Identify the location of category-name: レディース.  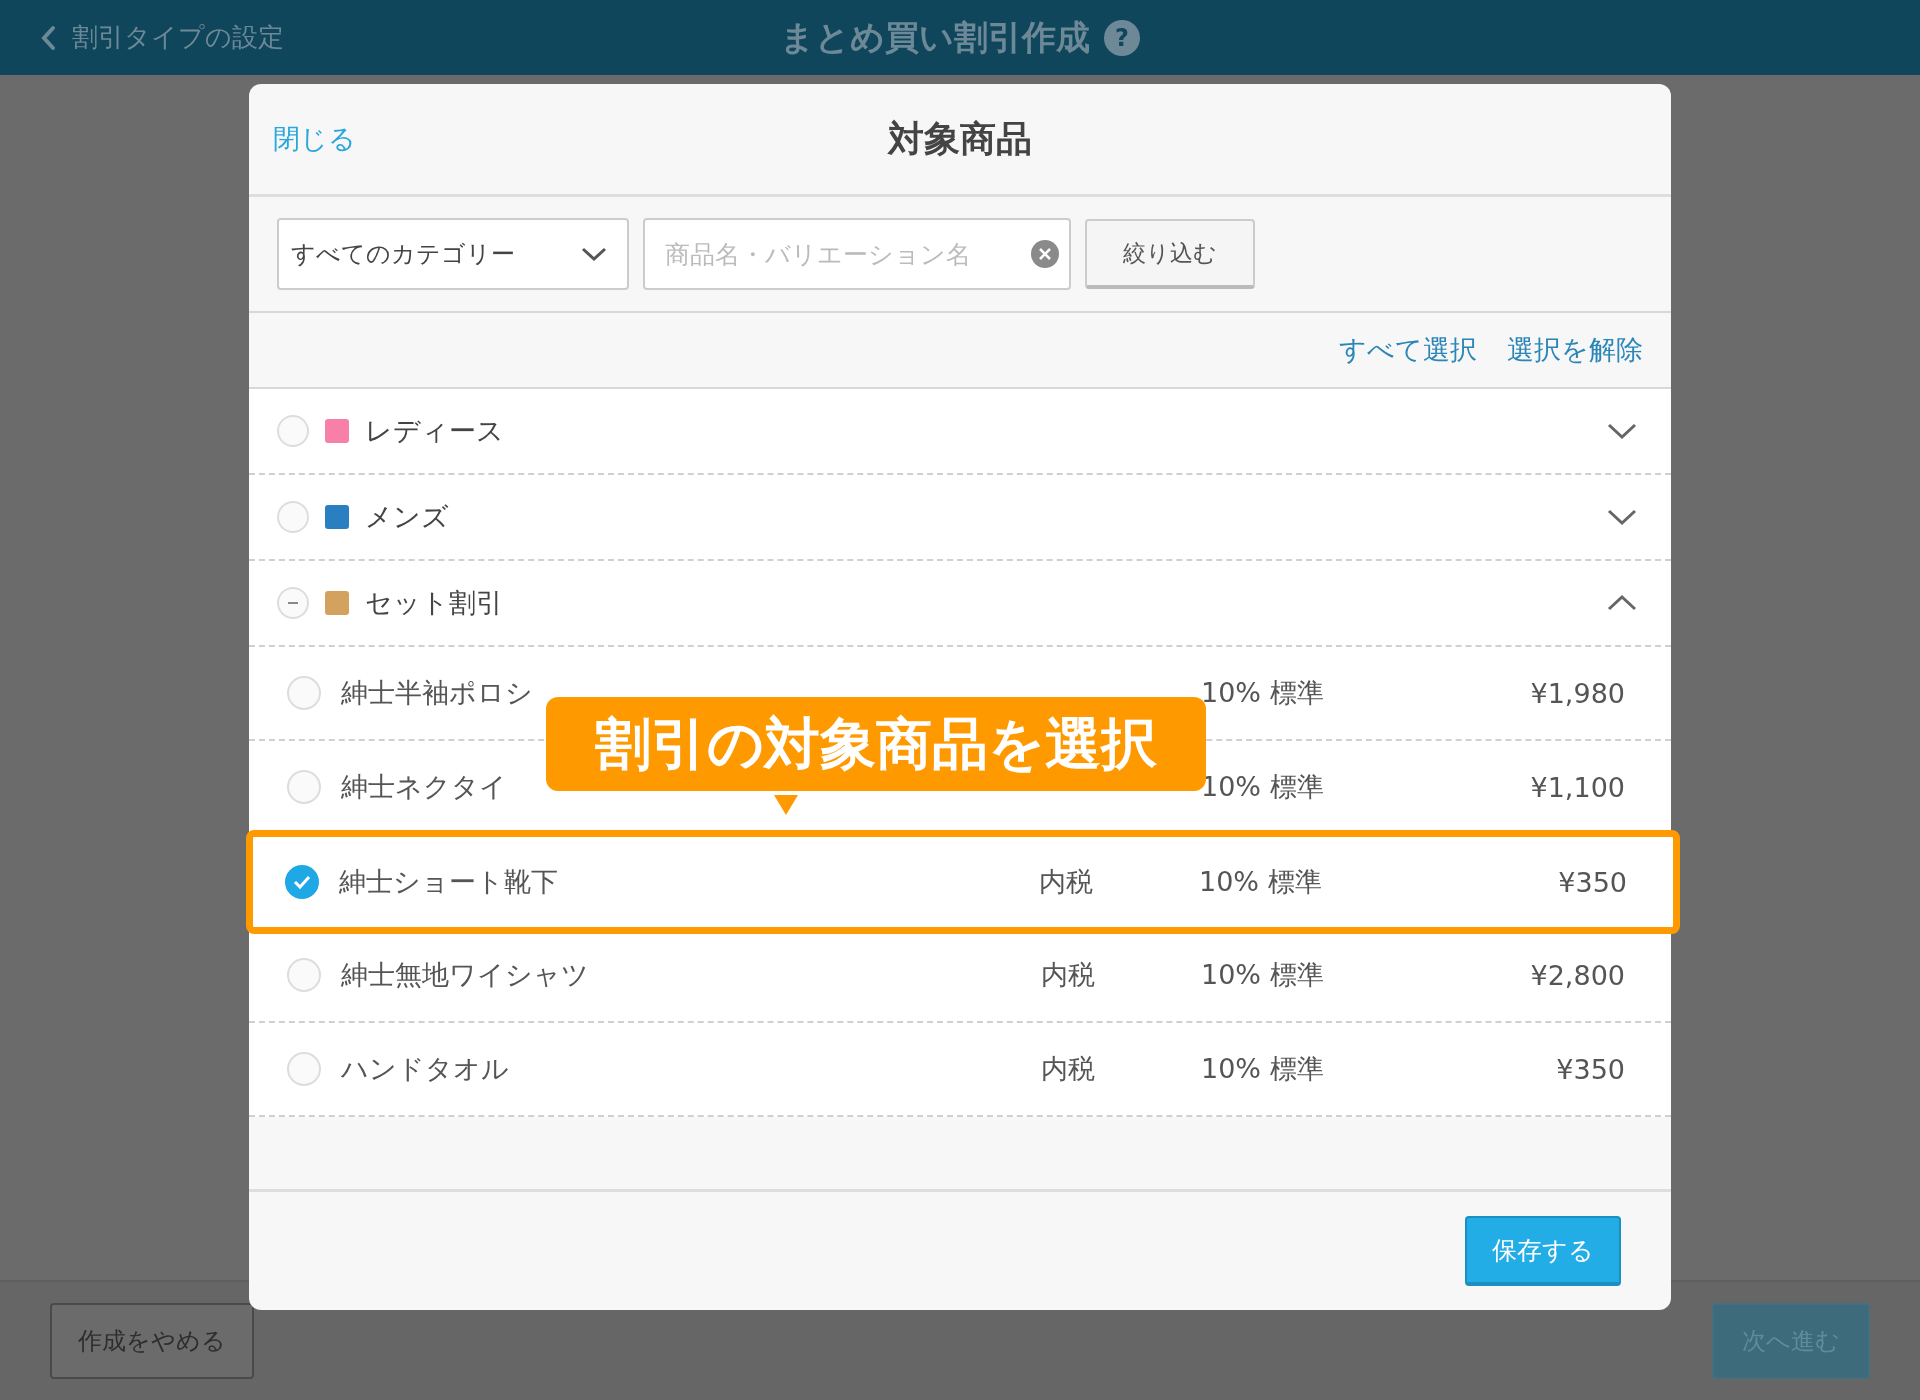
(435, 431).